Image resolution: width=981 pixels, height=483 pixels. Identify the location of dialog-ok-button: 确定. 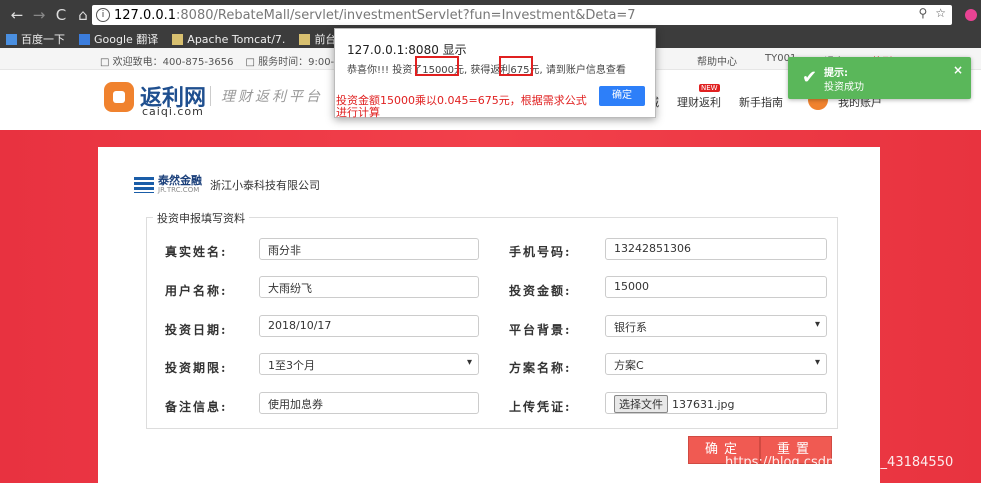
(622, 96).